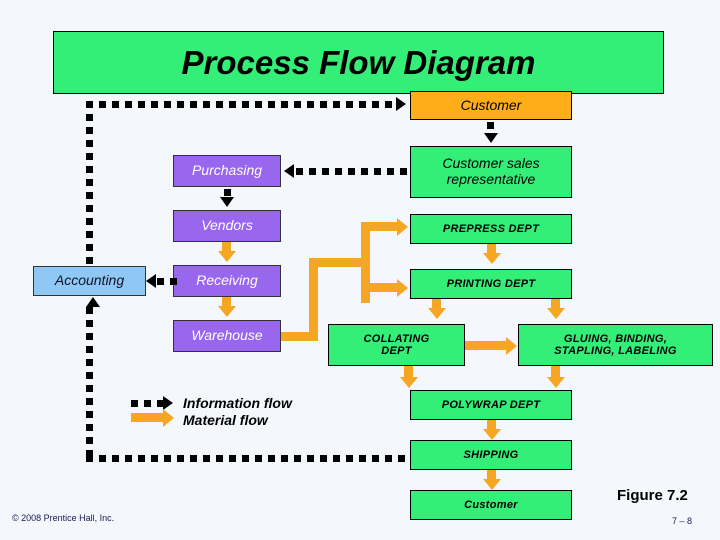 The width and height of the screenshot is (720, 540). What do you see at coordinates (151, 281) in the screenshot?
I see `info-flow-arrowhead-to-accounting` at bounding box center [151, 281].